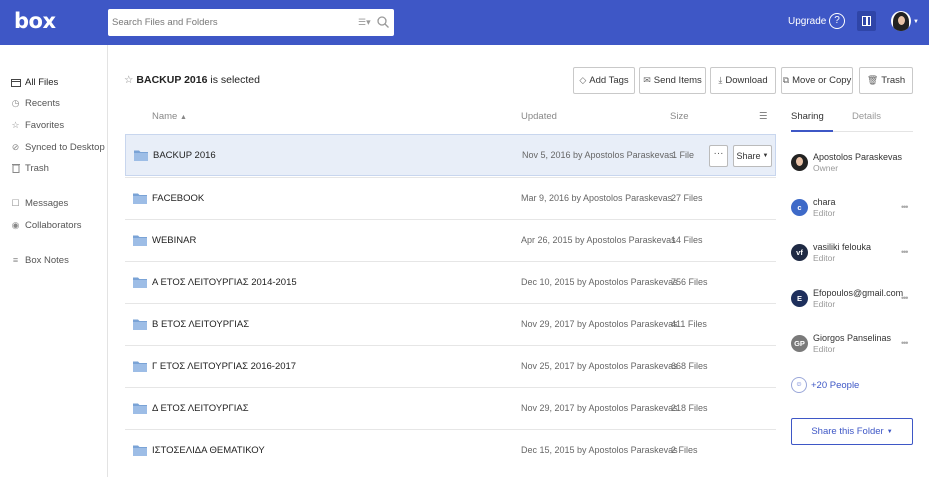 The image size is (929, 477). I want to click on search-bar: ☰▾, so click(251, 22).